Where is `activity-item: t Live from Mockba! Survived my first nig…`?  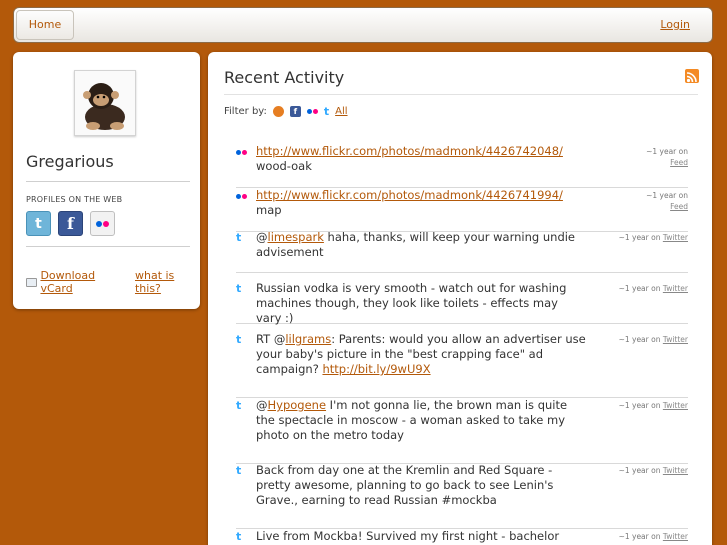
activity-item: t Live from Mockba! Survived my first nig… is located at coordinates (462, 537).